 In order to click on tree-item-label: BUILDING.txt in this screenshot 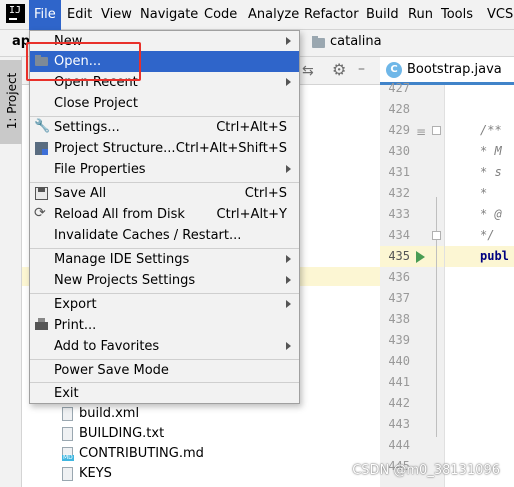, I will do `click(122, 433)`.